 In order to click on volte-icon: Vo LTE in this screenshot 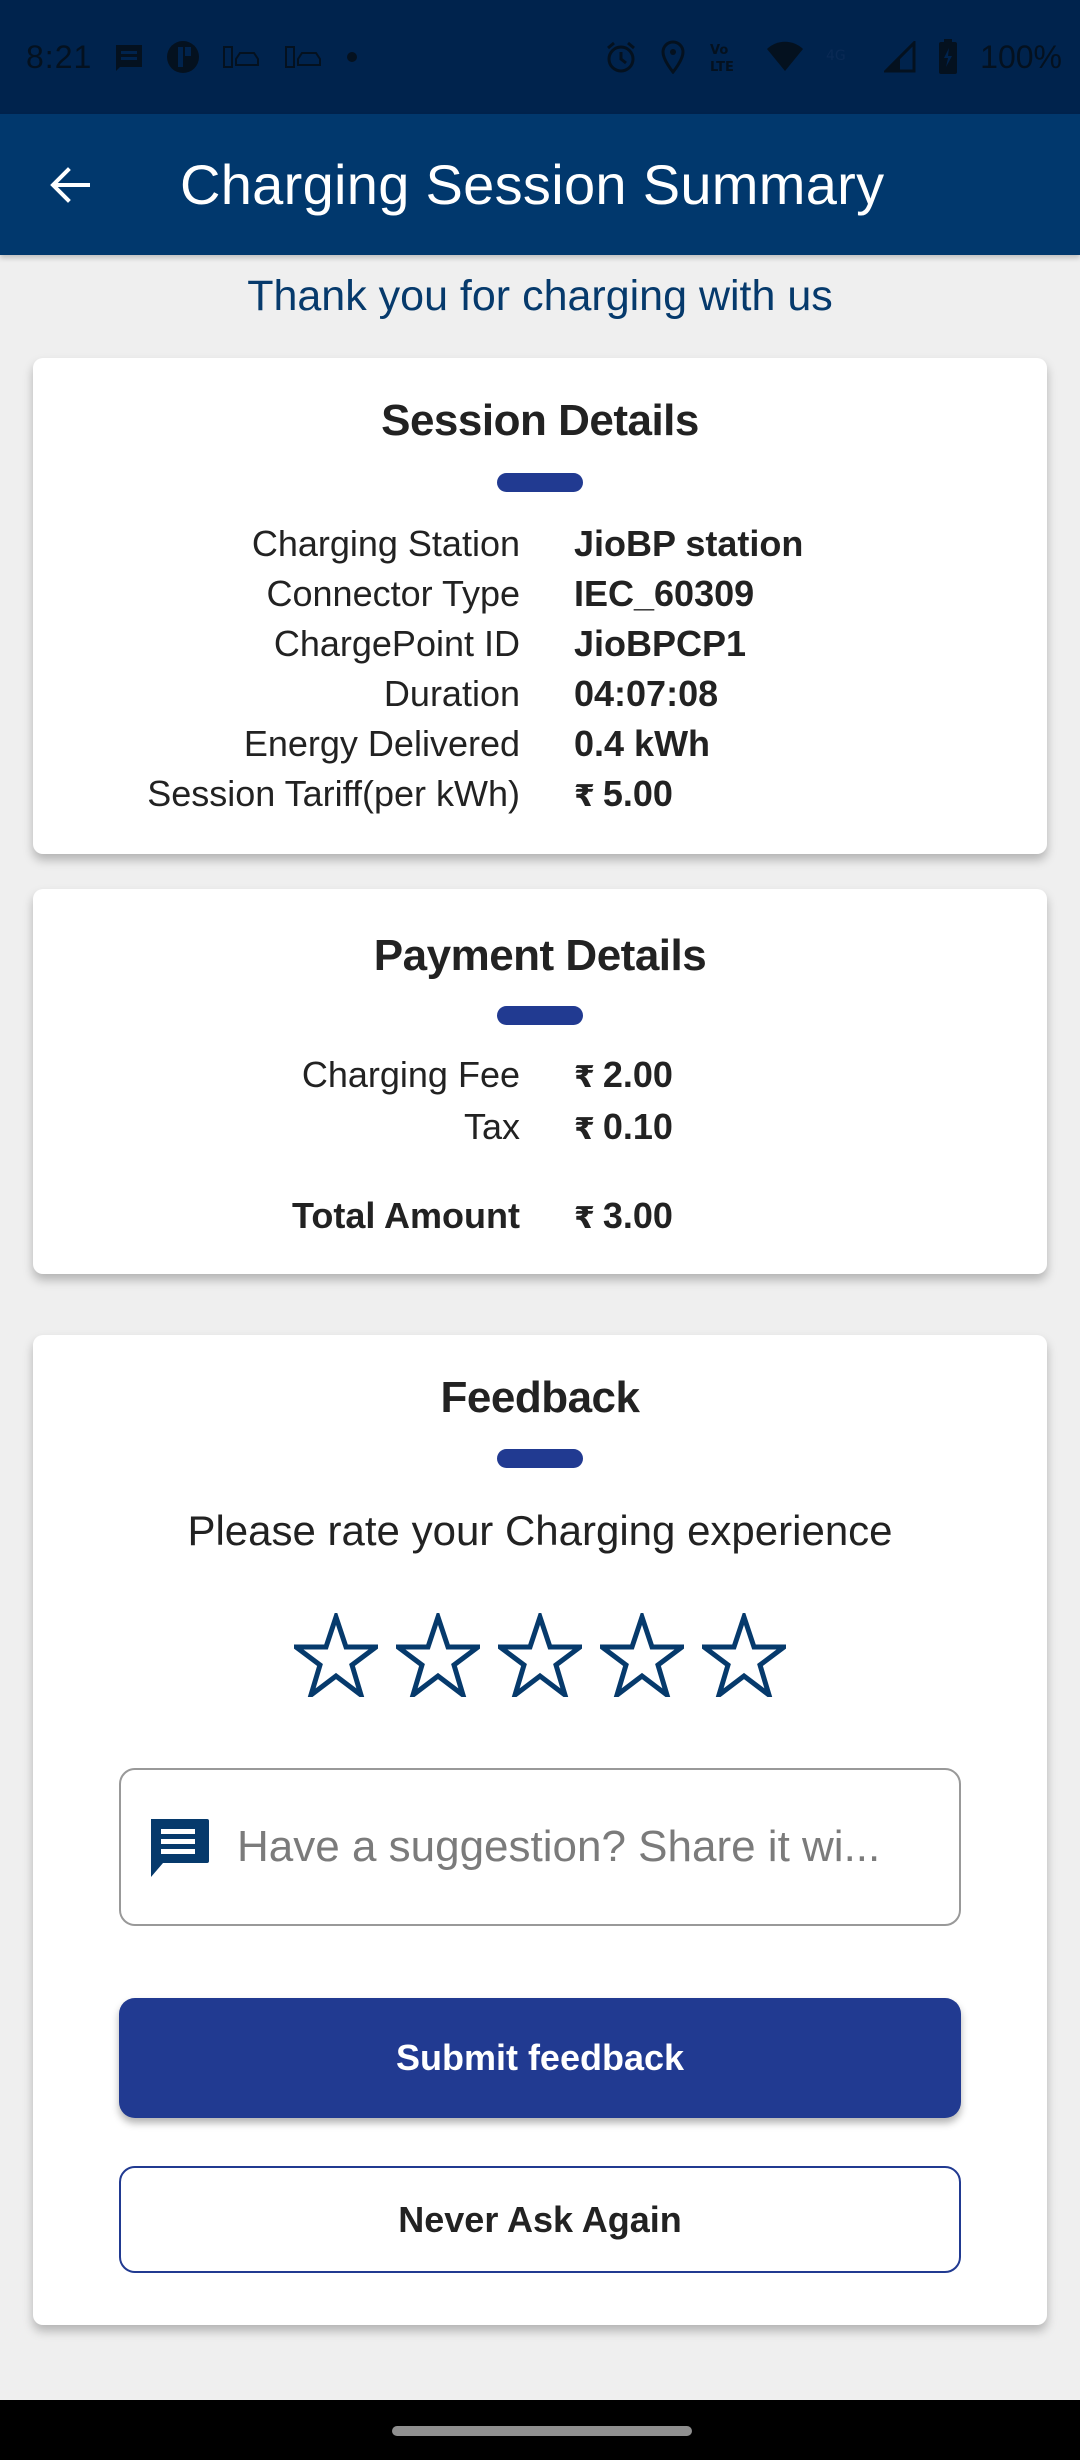, I will do `click(726, 57)`.